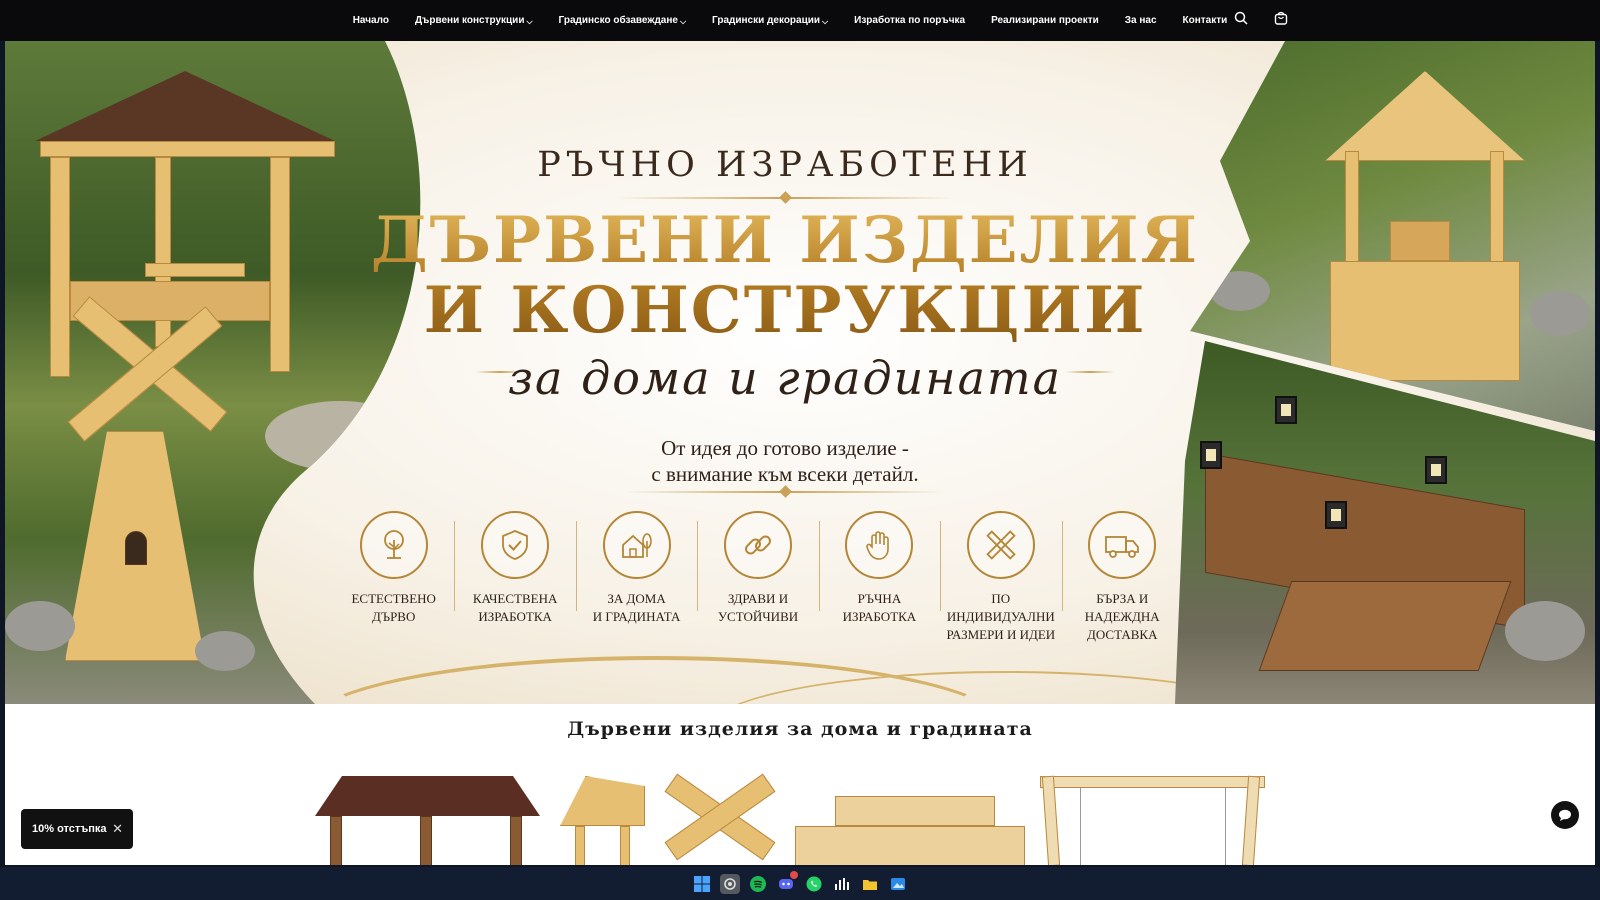  I want to click on feature-delivery: БЪРЗА И НАДЕЖДНА ДОСТАВКА, so click(1122, 581).